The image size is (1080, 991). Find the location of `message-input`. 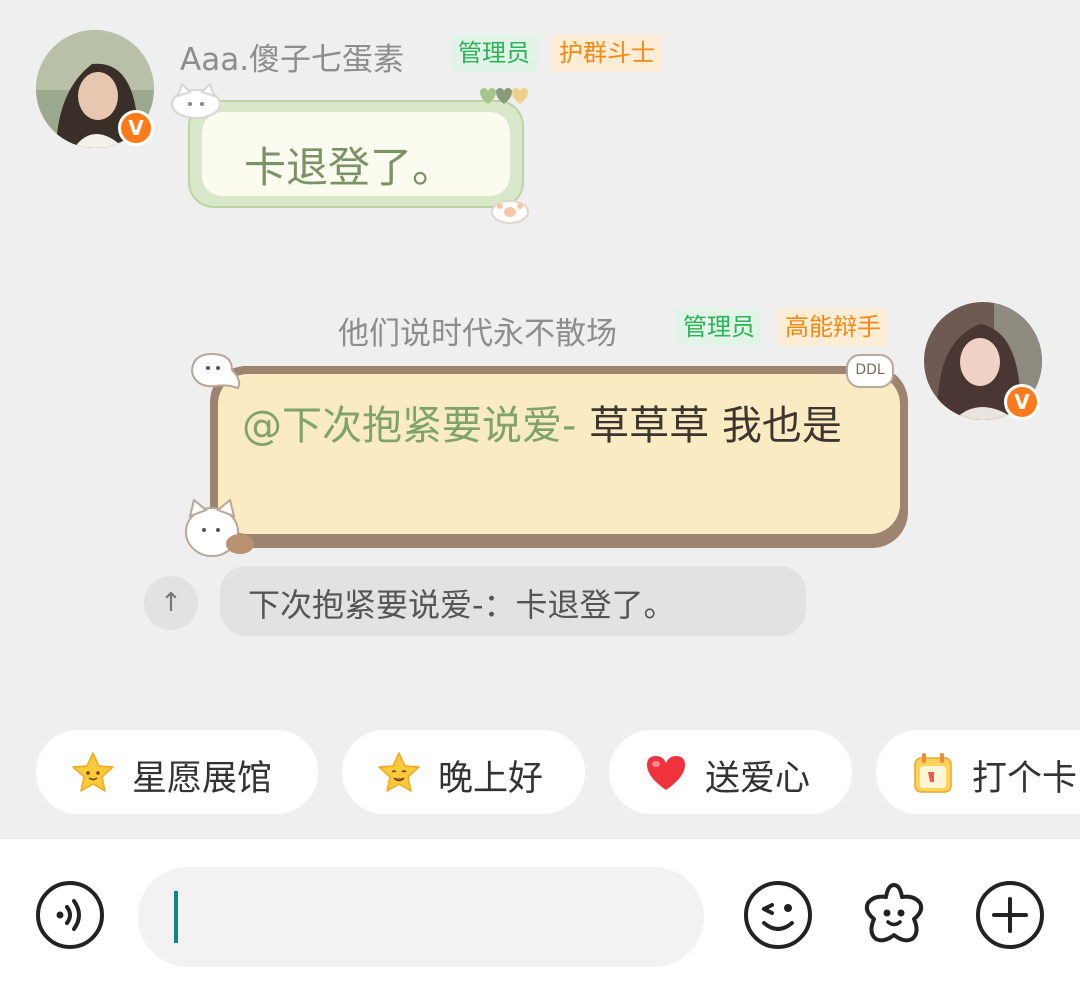

message-input is located at coordinates (421, 917).